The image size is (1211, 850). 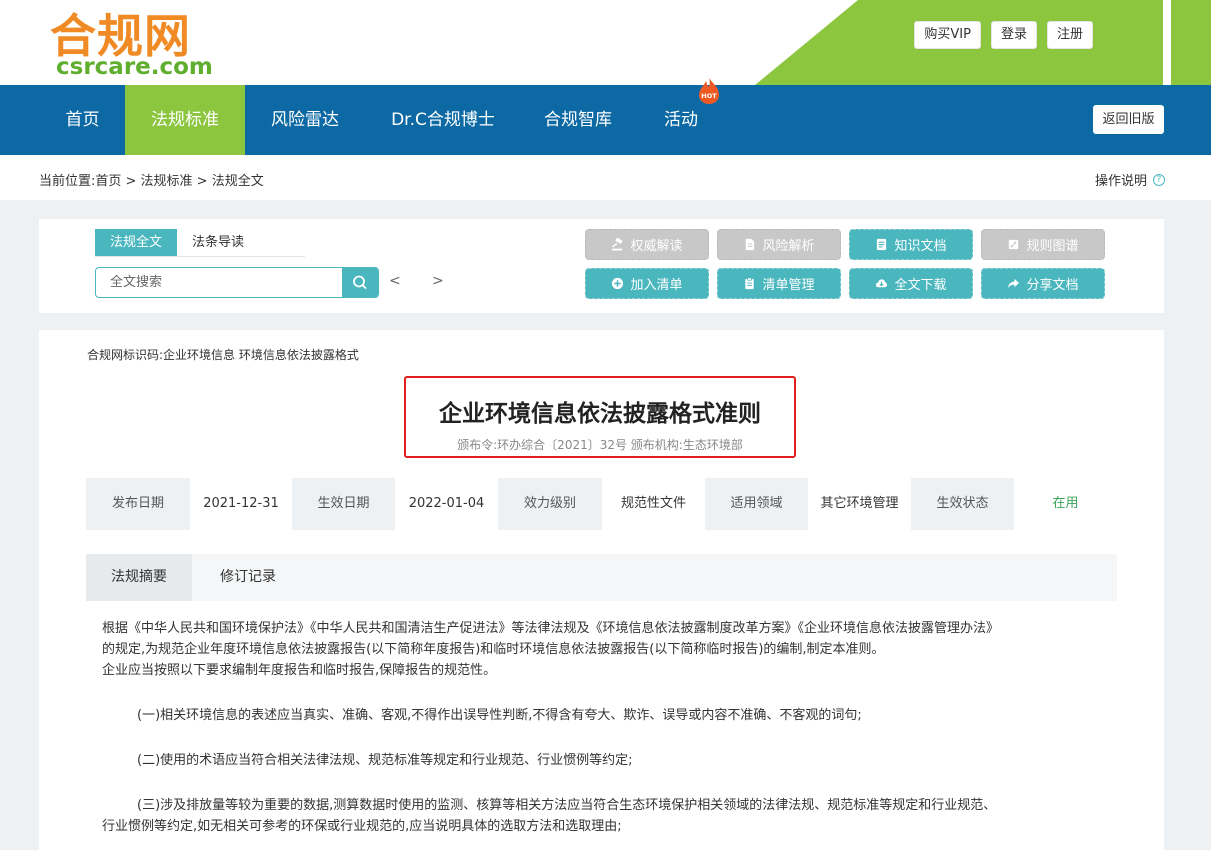 What do you see at coordinates (709, 96) in the screenshot?
I see `hot-label: HOT` at bounding box center [709, 96].